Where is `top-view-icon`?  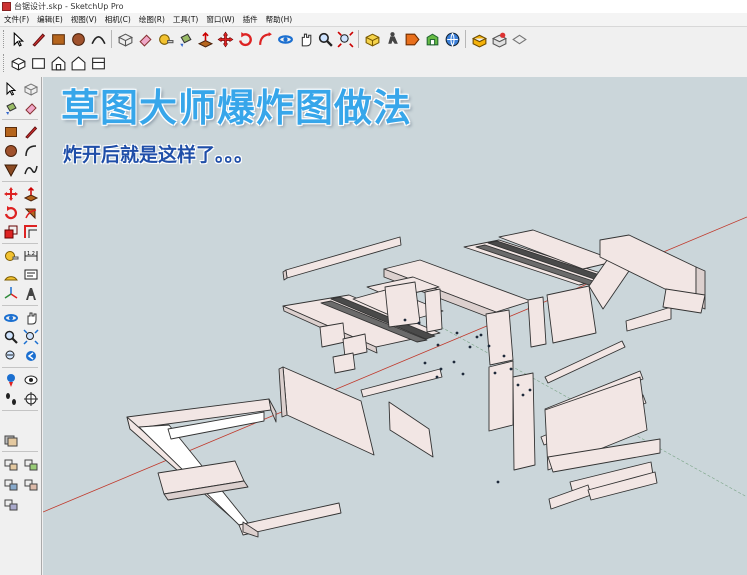 top-view-icon is located at coordinates (38, 63).